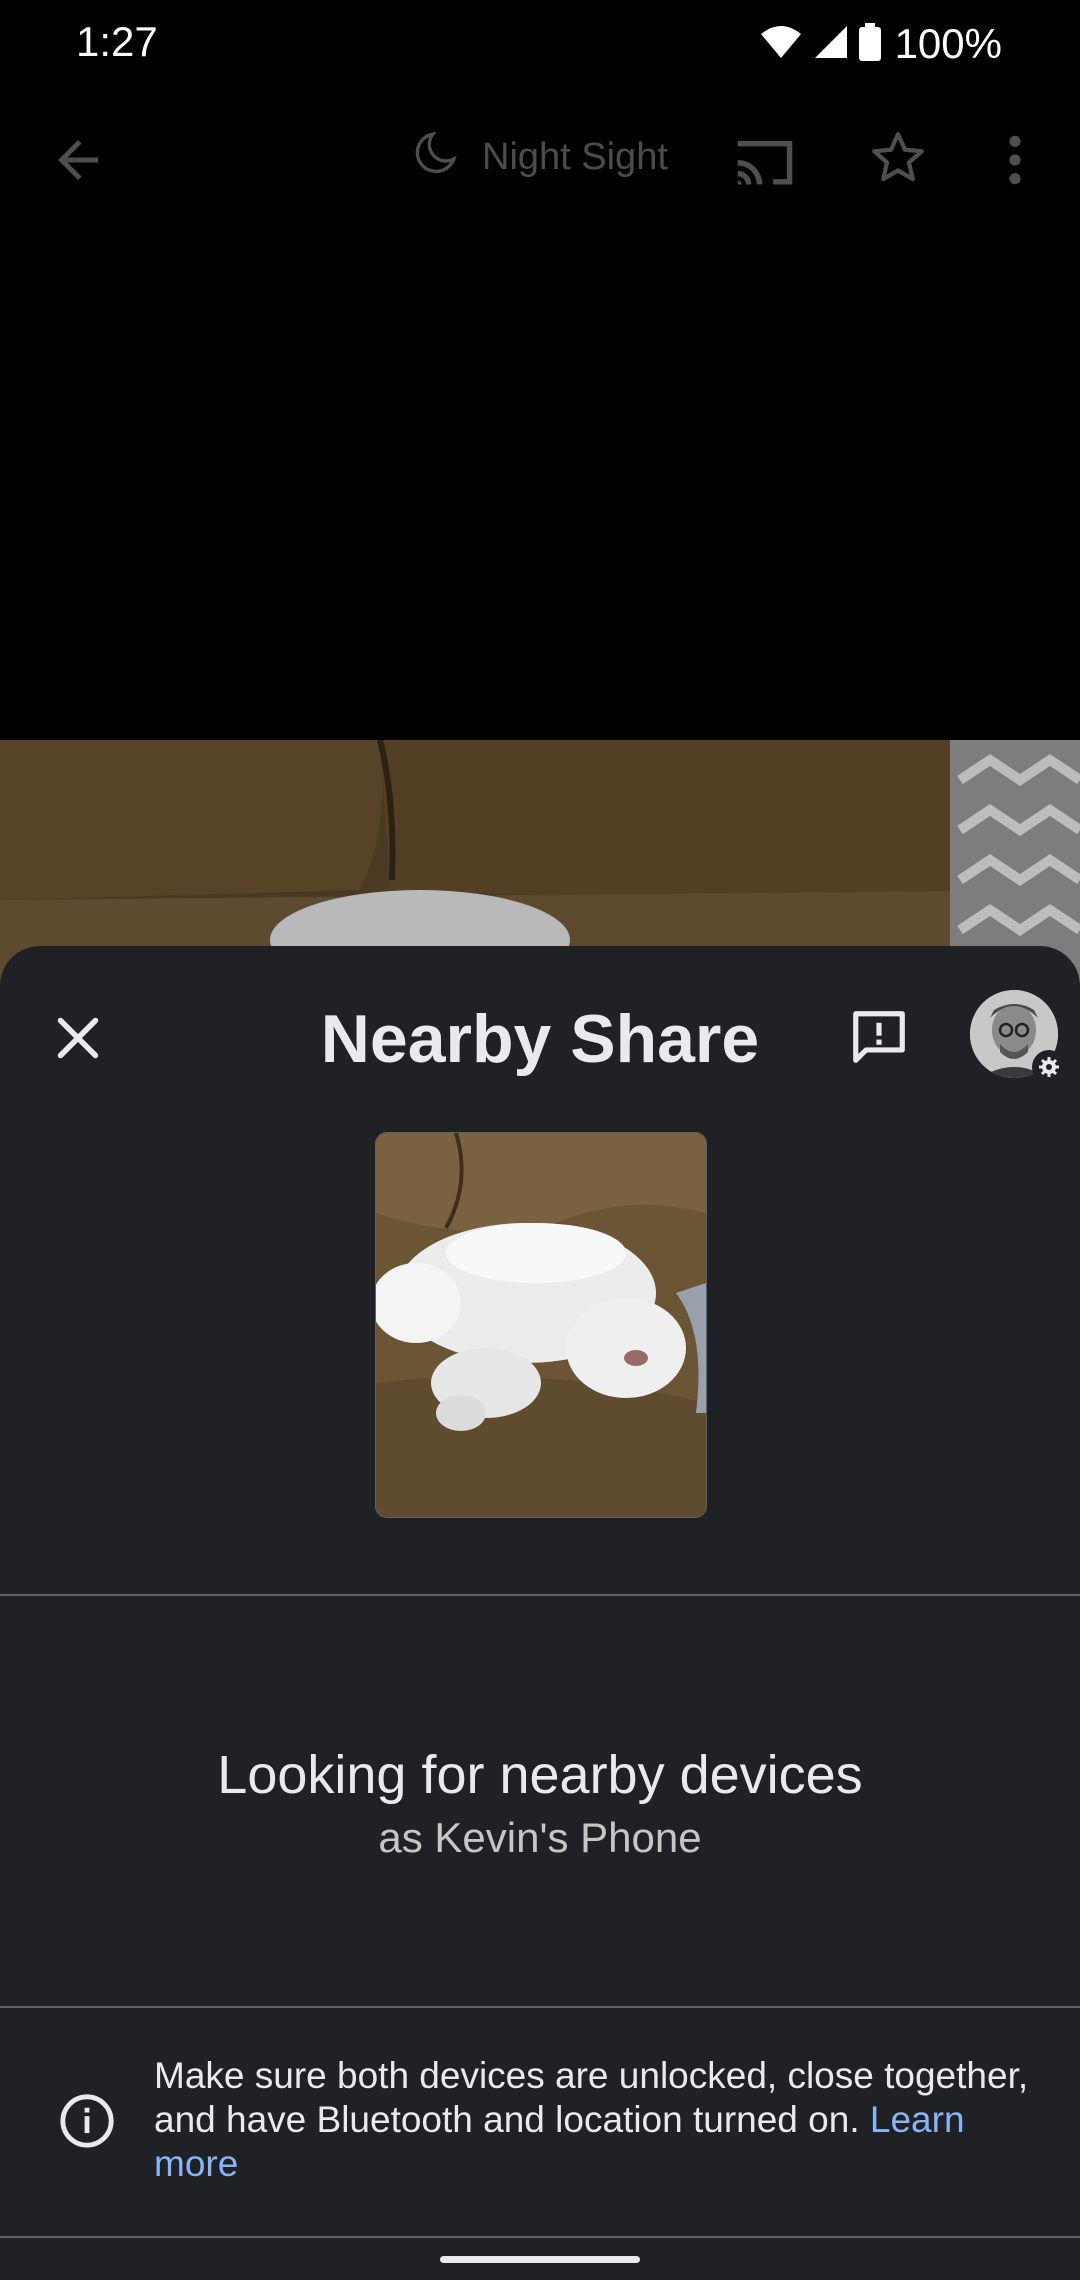  What do you see at coordinates (831, 44) in the screenshot?
I see `signal-icon` at bounding box center [831, 44].